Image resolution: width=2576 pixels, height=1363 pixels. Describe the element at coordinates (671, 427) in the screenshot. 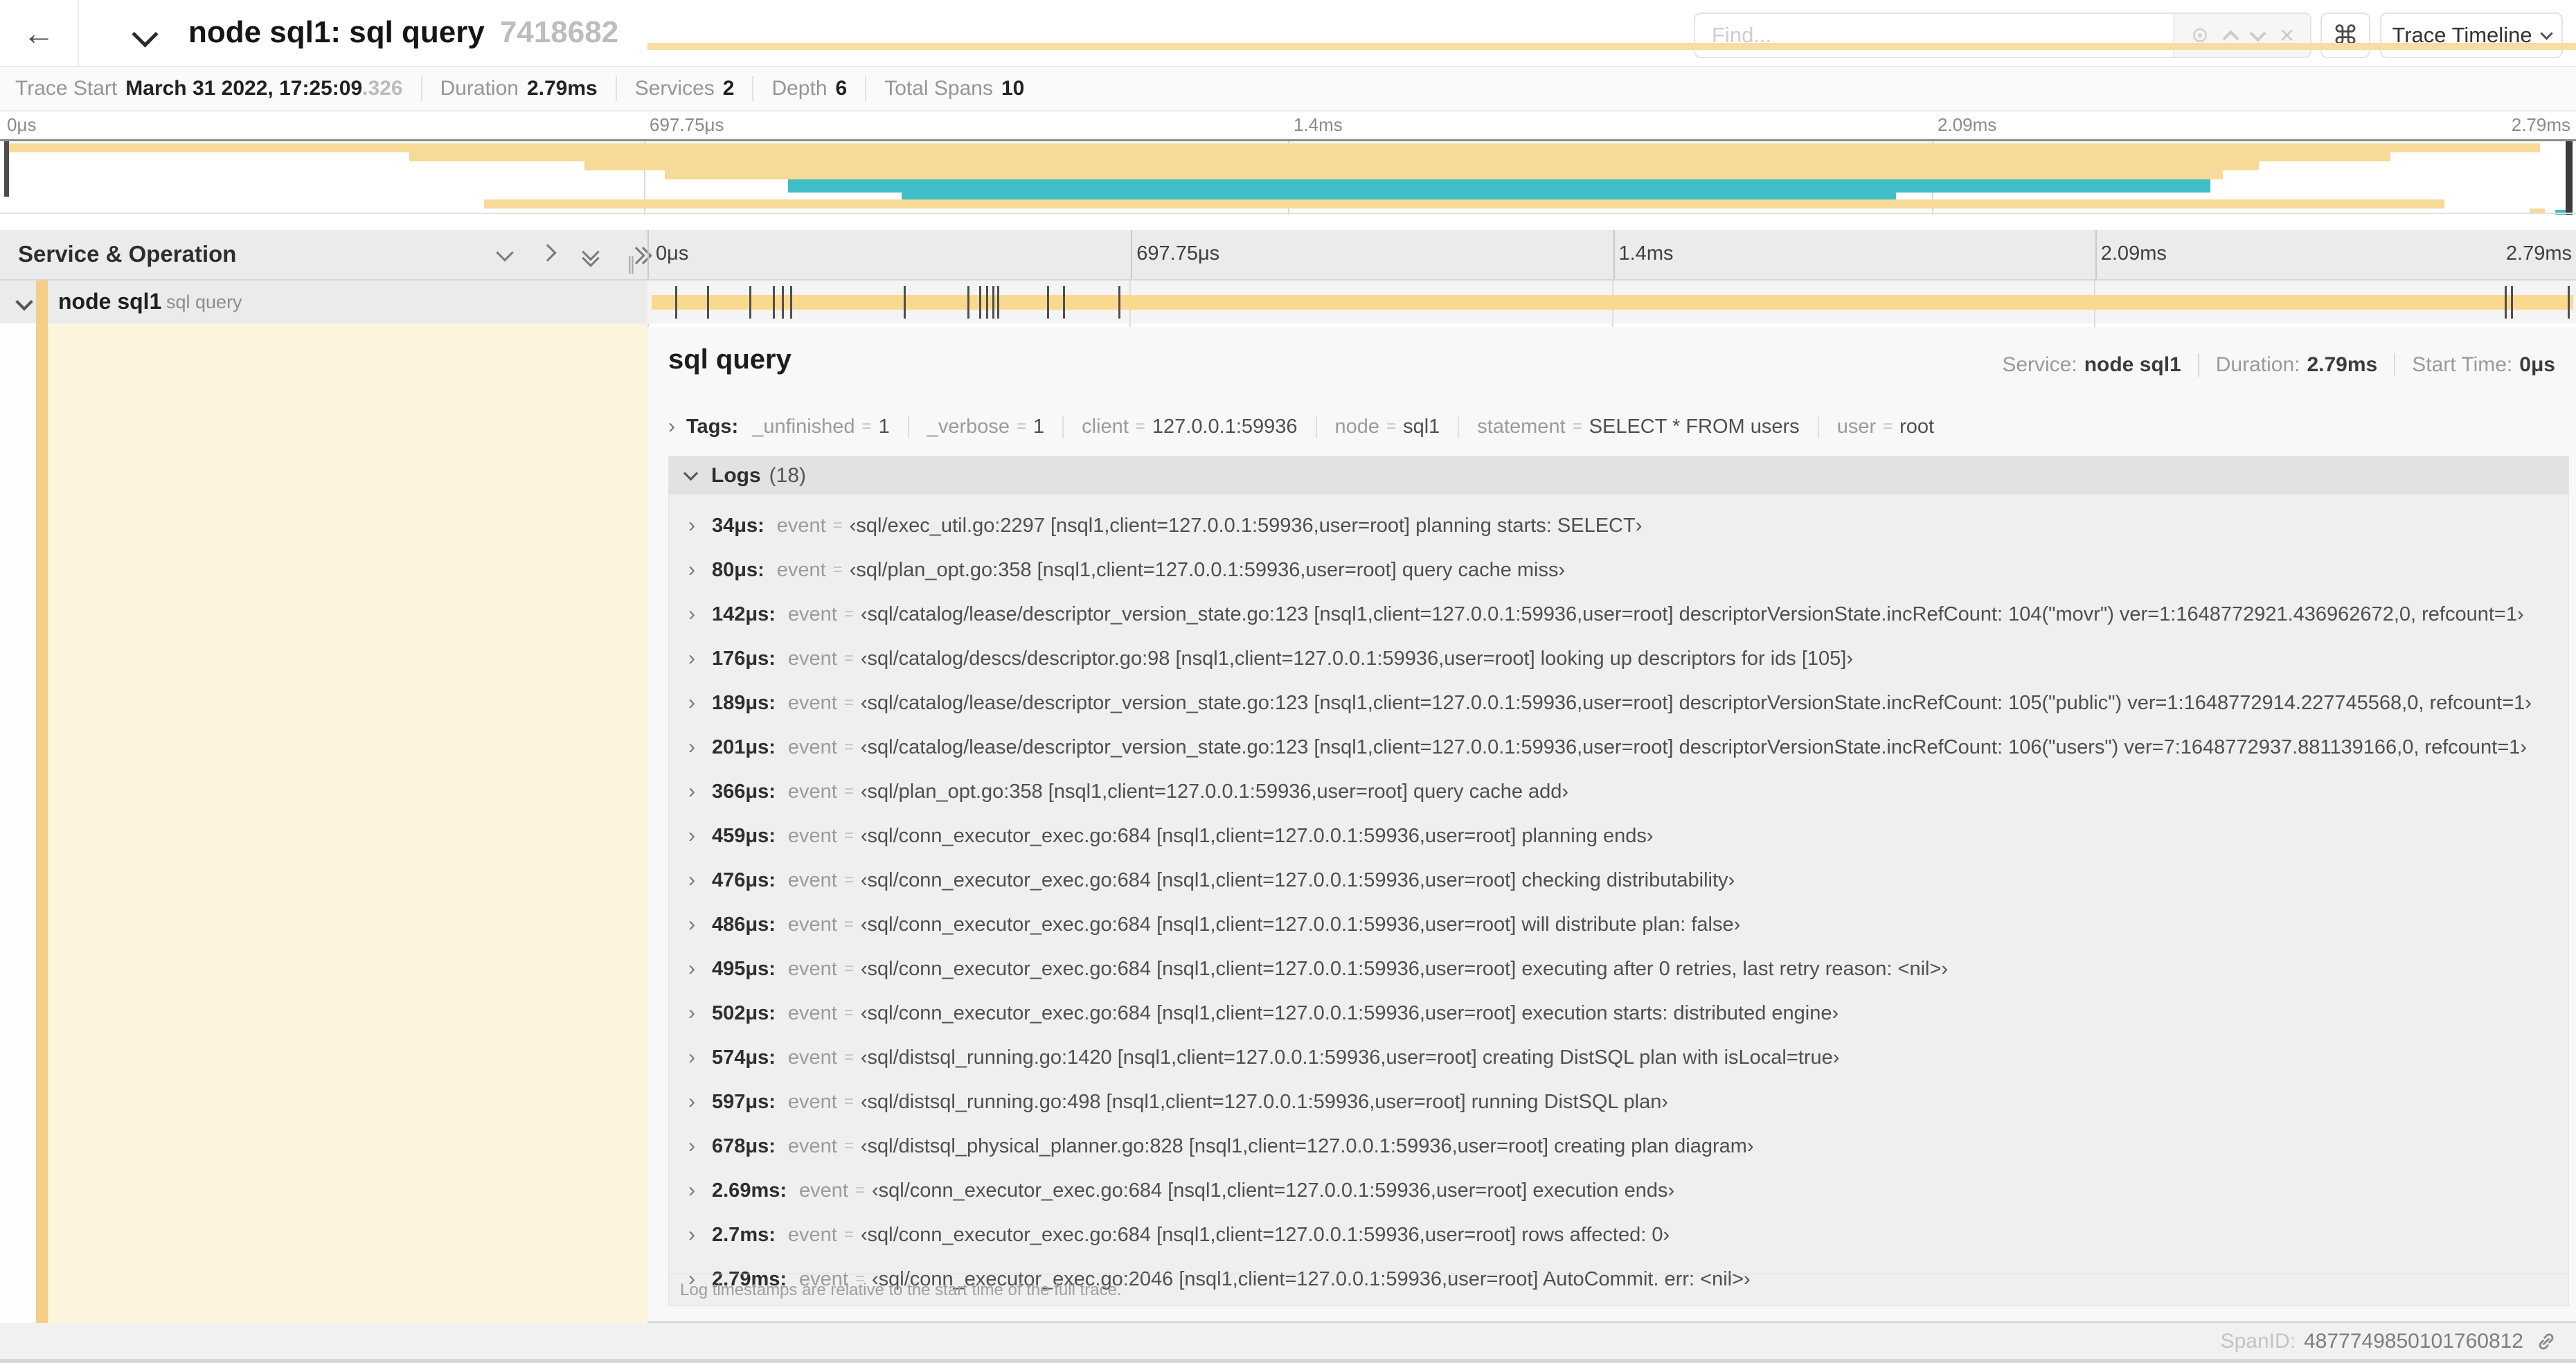

I see `tags-expand-chevron-icon: ›` at that location.